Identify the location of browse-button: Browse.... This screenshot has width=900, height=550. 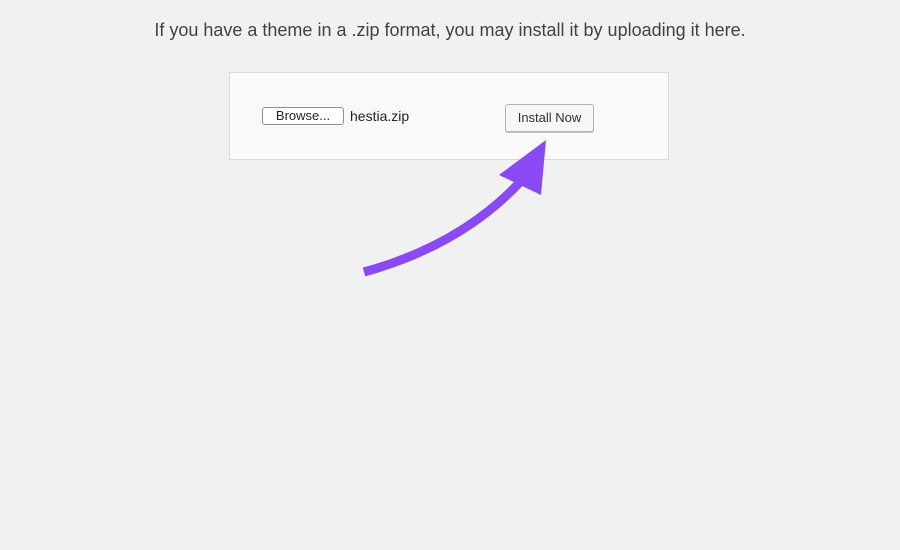
(303, 116).